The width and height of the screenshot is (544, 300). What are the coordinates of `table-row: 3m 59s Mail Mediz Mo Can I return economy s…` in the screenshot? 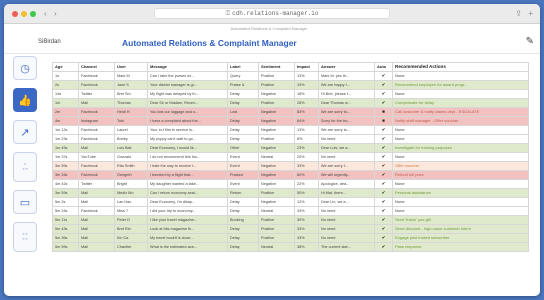 It's located at (290, 193).